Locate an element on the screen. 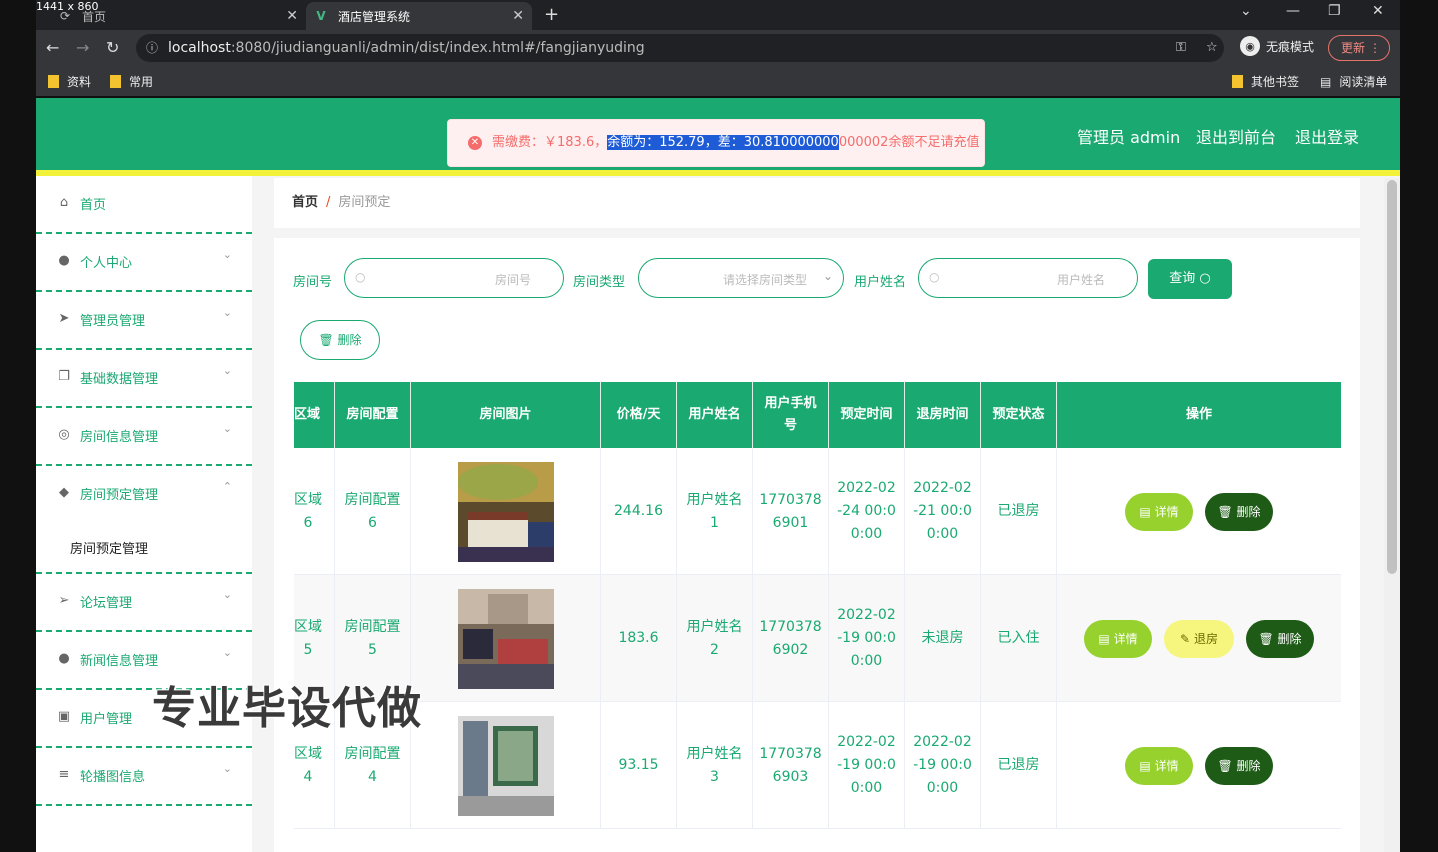  bookmark-folder-changyong: 常用 is located at coordinates (131, 81).